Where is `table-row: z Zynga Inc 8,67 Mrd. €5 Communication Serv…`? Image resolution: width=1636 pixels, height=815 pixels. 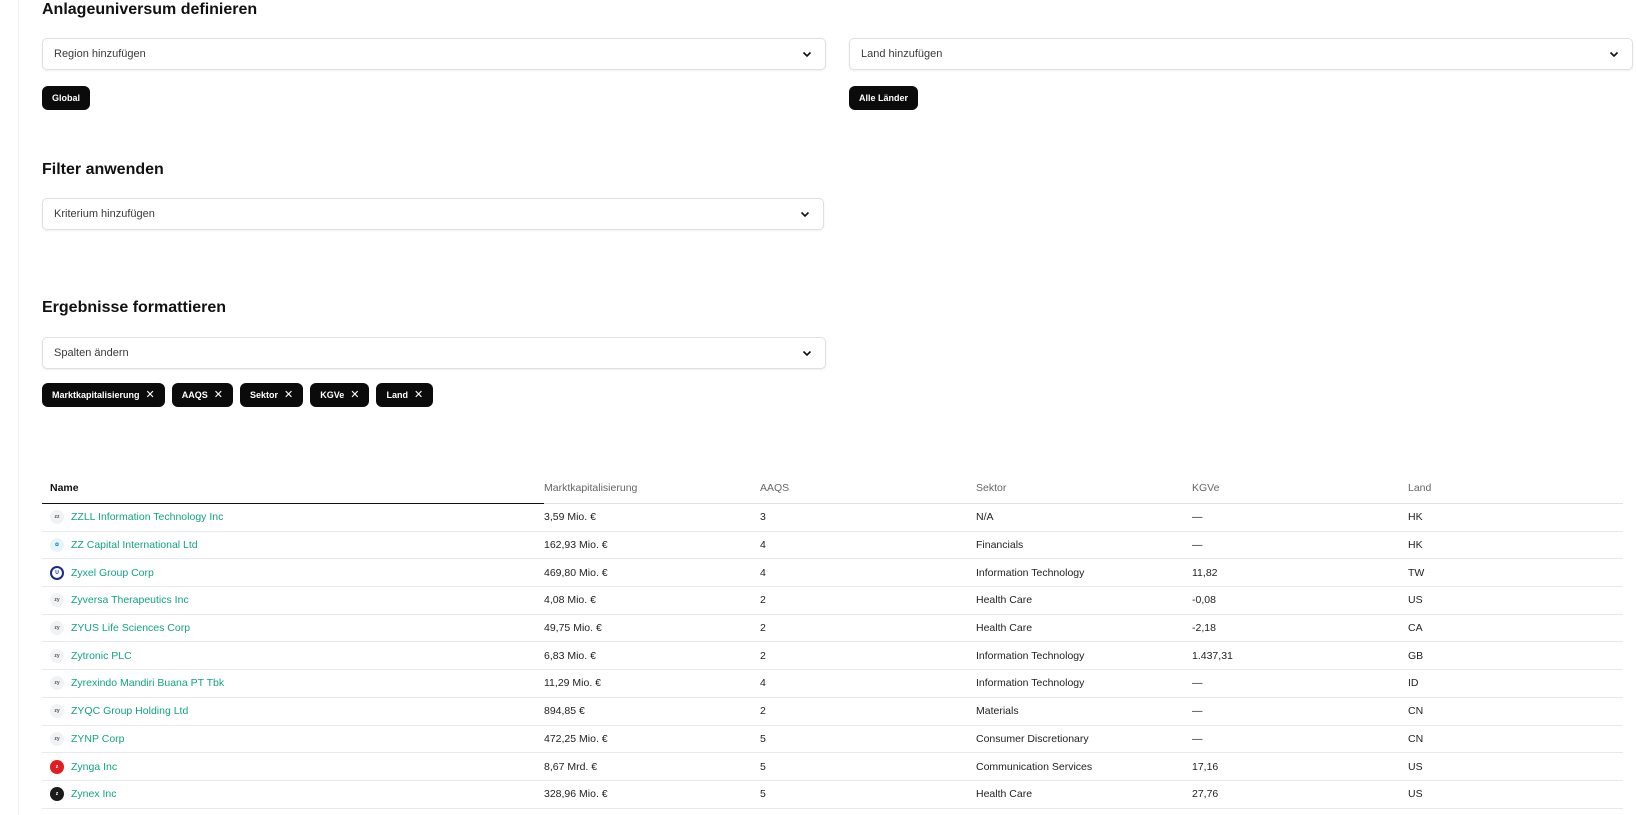 table-row: z Zynga Inc 8,67 Mrd. €5 Communication Serv… is located at coordinates (832, 766).